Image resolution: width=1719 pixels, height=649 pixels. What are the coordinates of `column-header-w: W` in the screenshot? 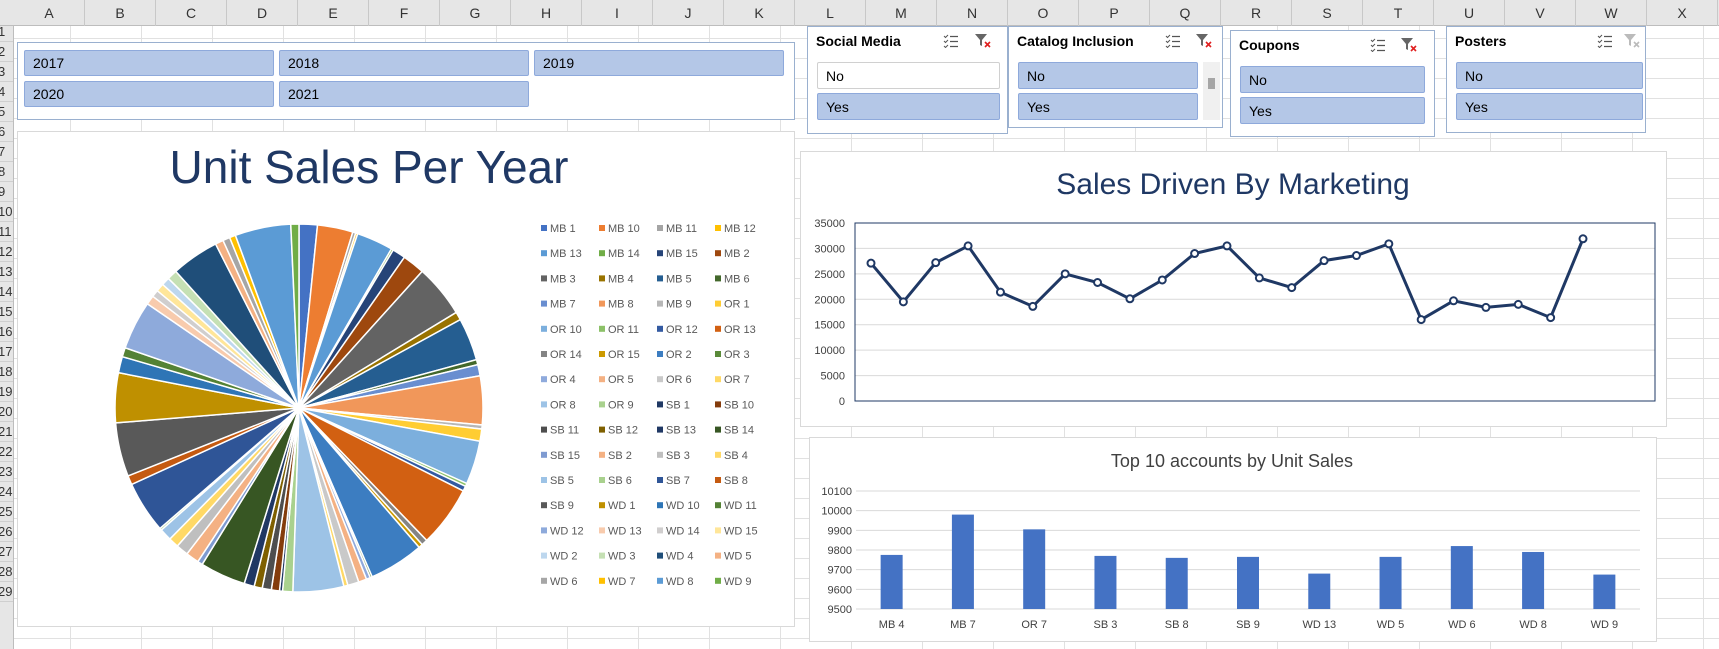 It's located at (1611, 13).